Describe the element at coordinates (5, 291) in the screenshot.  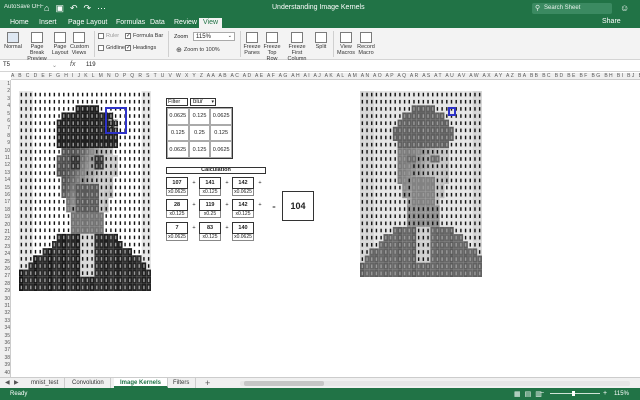
I see `row-header: 29` at that location.